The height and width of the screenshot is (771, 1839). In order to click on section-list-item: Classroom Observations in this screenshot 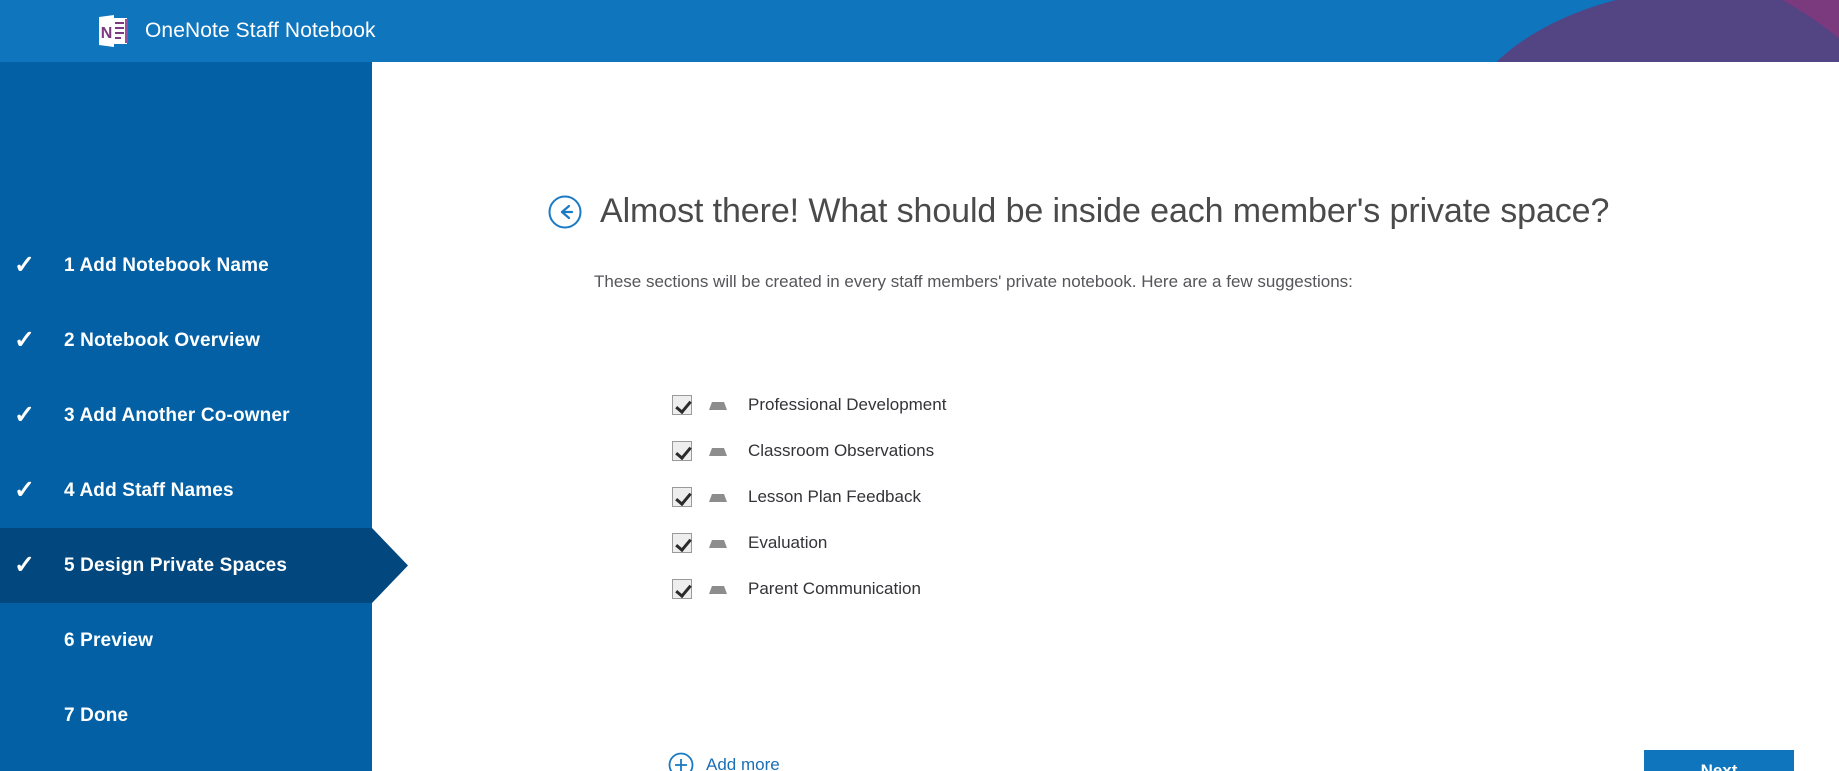, I will do `click(809, 451)`.